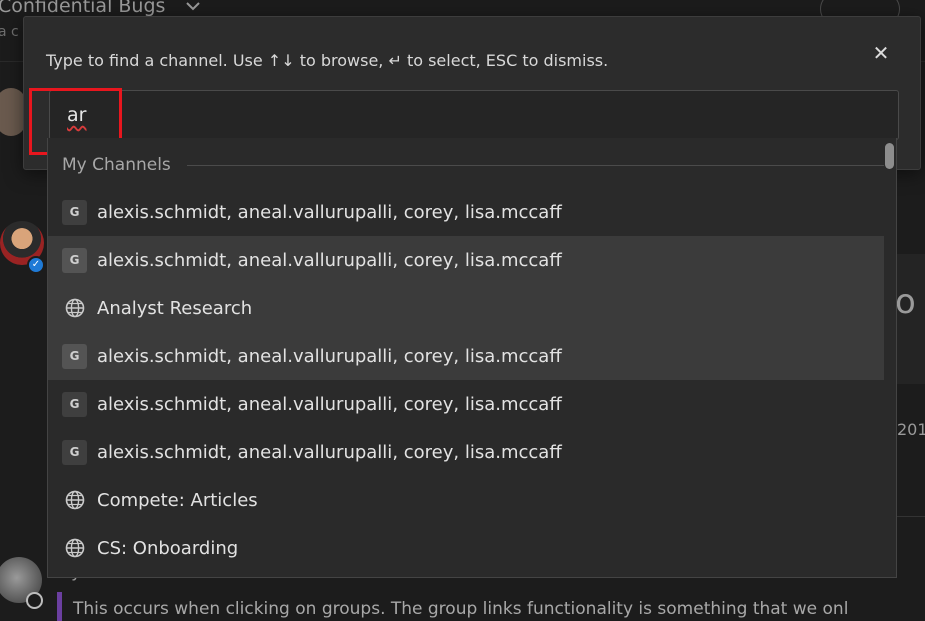 The image size is (925, 621). Describe the element at coordinates (82, 8) in the screenshot. I see `channel-title: Confidential Bugs` at that location.